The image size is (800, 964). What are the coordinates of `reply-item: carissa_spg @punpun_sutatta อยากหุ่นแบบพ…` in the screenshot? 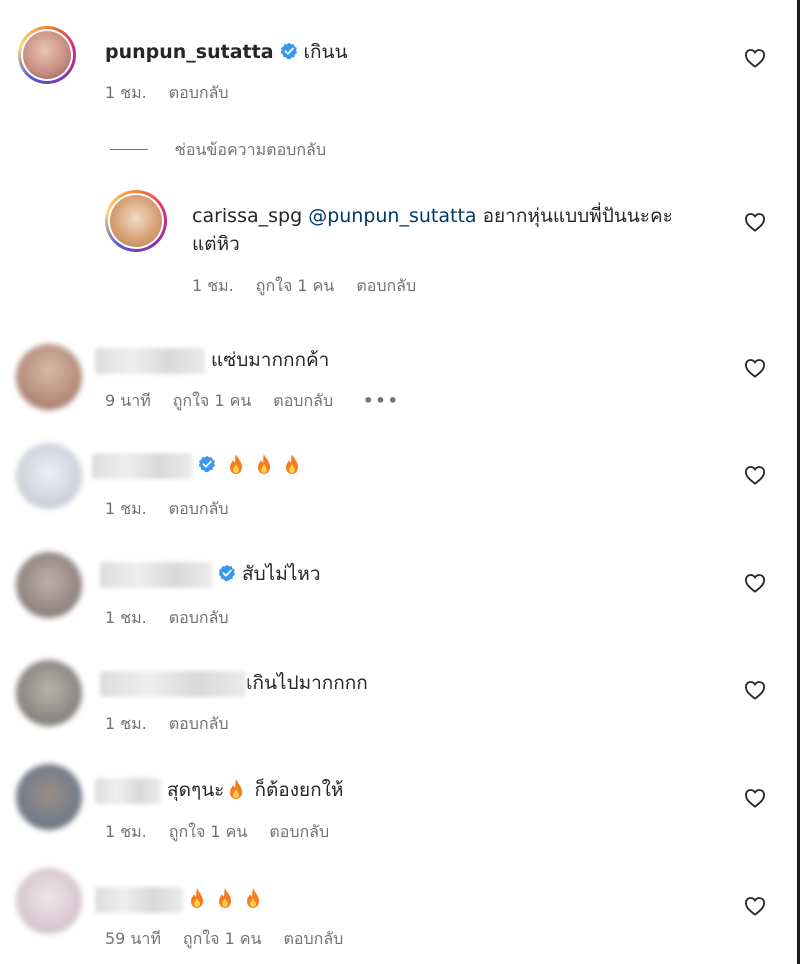 It's located at (395, 242).